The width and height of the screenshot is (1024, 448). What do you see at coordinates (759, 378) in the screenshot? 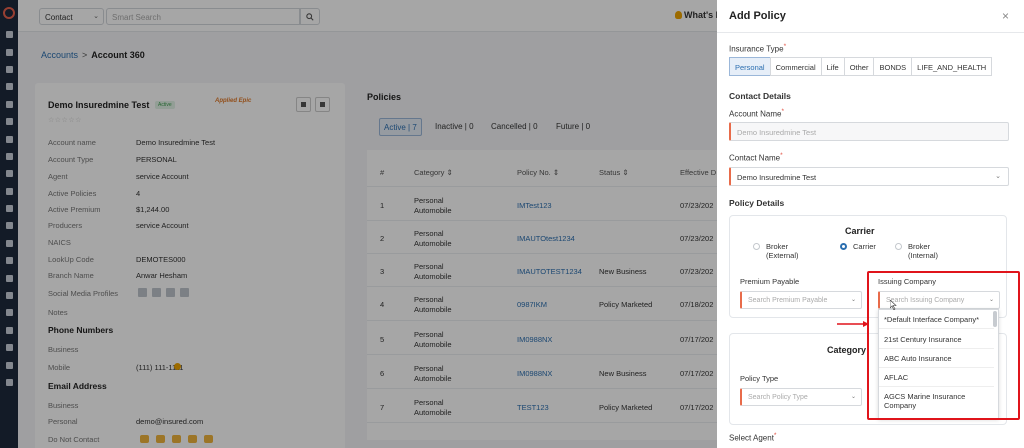
I see `policy-type-label: Policy Type` at bounding box center [759, 378].